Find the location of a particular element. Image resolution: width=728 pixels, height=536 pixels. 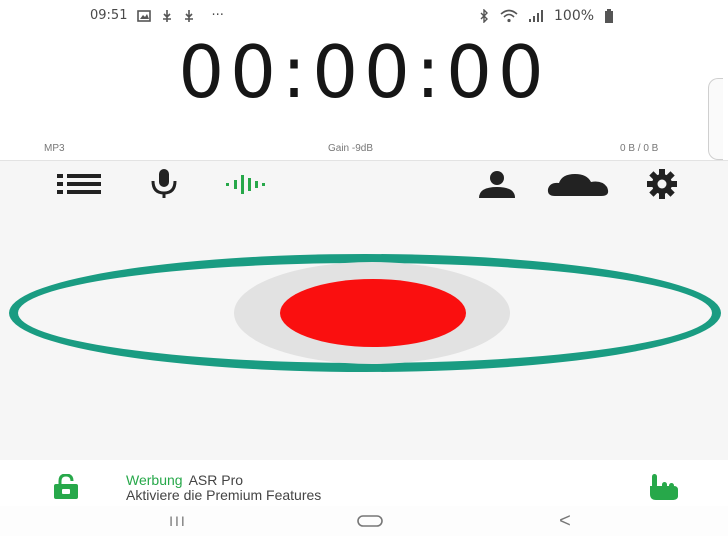

back-button: < is located at coordinates (565, 521).